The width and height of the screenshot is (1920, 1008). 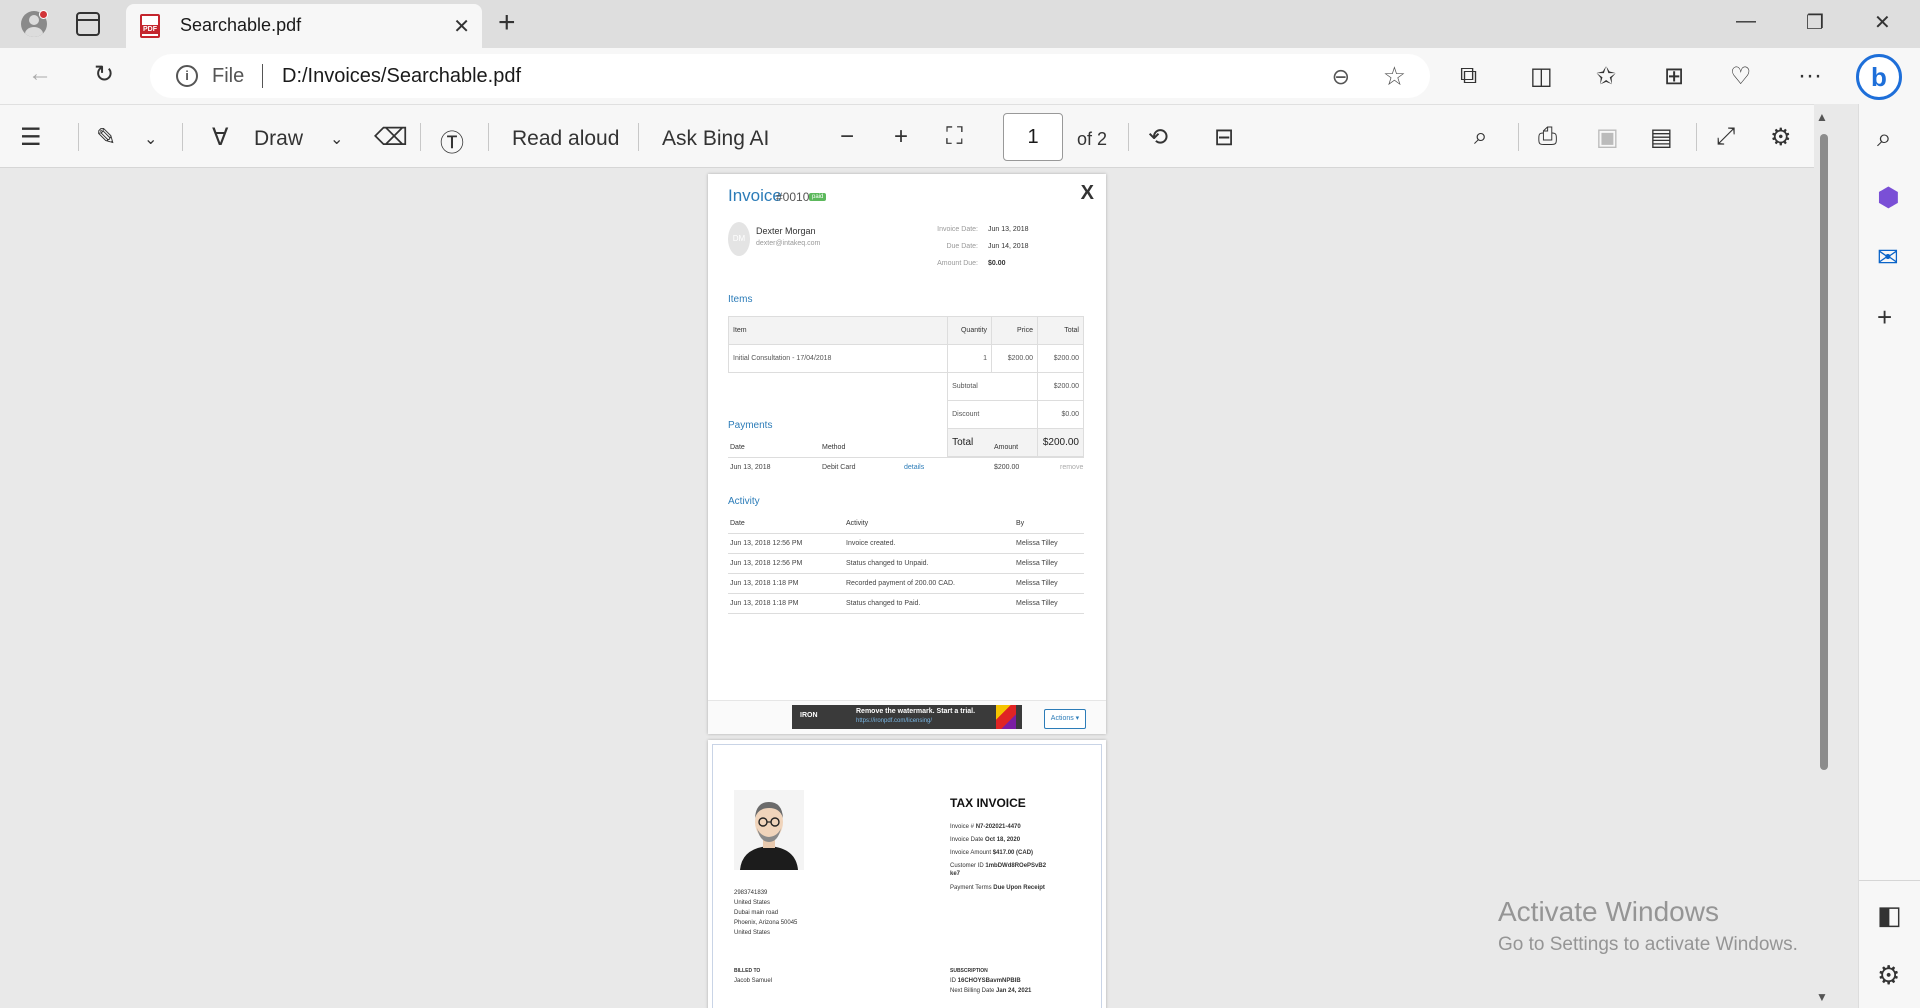 I want to click on draw-icon: ∀, so click(x=220, y=137).